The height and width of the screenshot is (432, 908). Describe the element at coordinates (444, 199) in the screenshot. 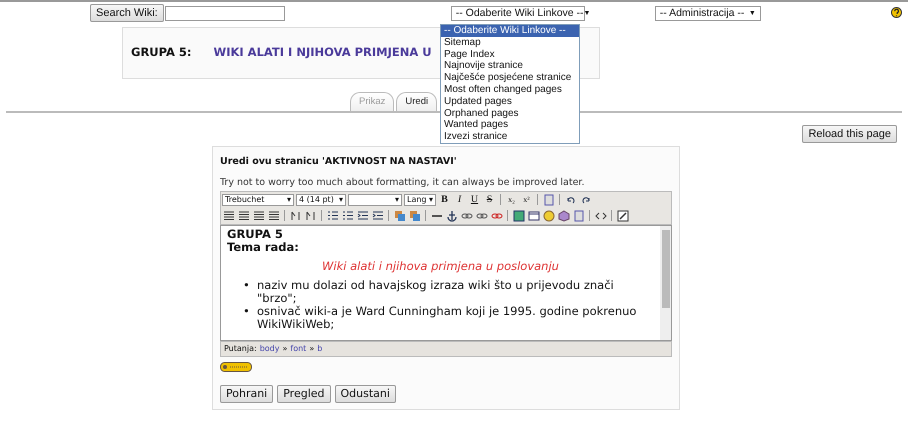

I see `format-button: B` at that location.